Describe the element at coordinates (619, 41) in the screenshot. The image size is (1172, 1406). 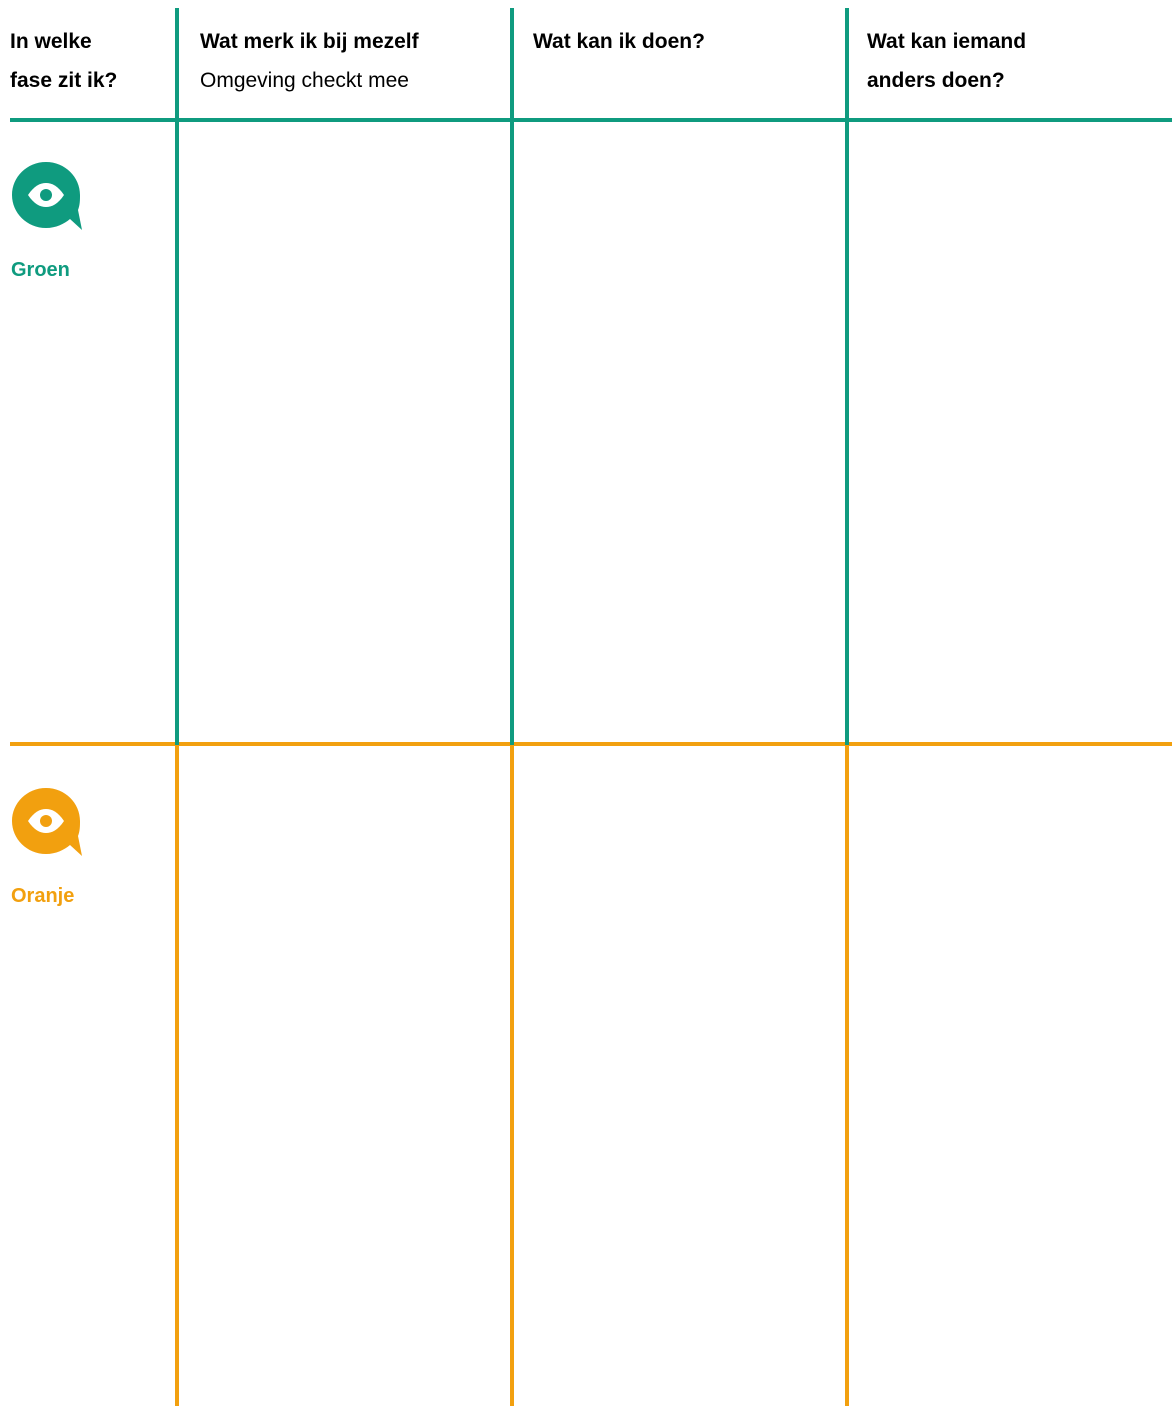
I see `column-header-own-actions-title: Wat kan ik doen?` at that location.